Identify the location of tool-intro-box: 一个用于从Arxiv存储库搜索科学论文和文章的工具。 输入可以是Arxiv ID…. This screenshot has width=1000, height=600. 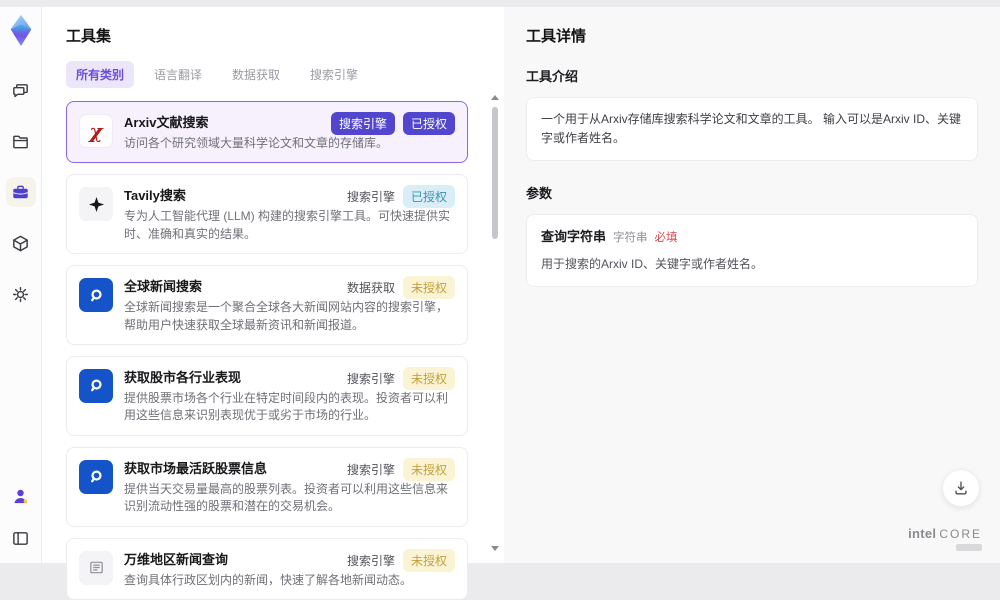
(752, 129).